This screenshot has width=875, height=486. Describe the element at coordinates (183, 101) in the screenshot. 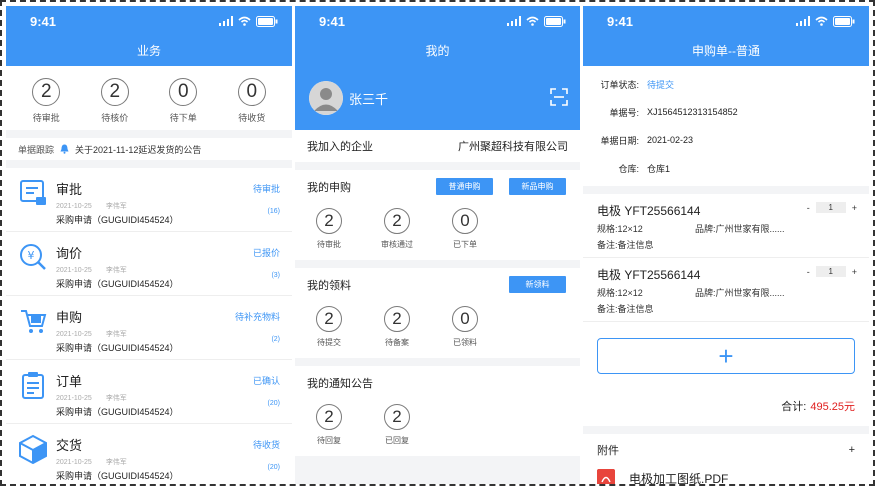

I see `stat-pending-order: 0 待下单` at that location.